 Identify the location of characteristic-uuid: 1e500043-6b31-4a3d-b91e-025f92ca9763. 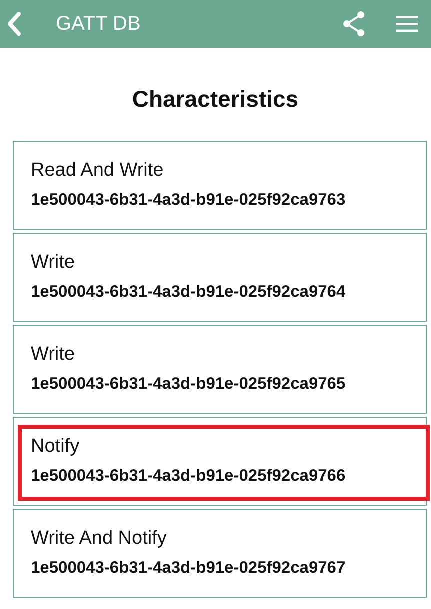
(189, 200).